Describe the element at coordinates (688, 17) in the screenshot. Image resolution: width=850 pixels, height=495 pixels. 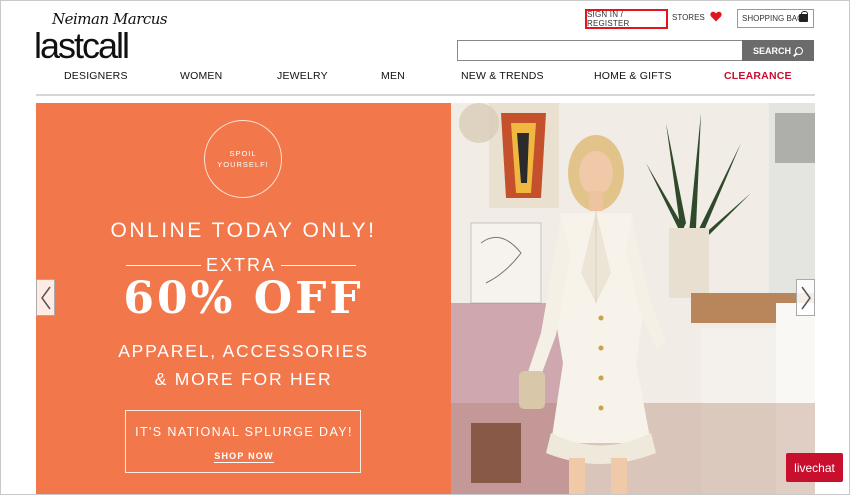
I see `stores-link: STORES` at that location.